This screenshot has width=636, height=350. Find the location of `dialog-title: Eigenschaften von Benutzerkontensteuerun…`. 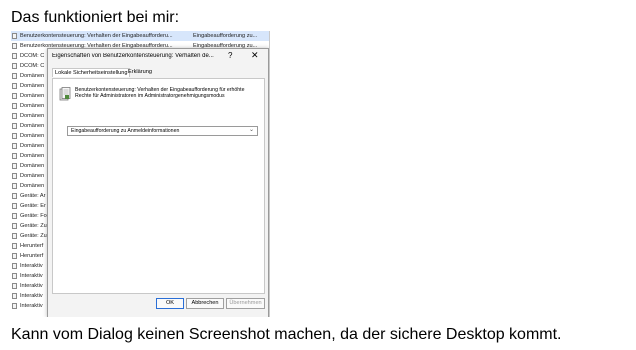

dialog-title: Eigenschaften von Benutzerkontensteuerun… is located at coordinates (133, 56).